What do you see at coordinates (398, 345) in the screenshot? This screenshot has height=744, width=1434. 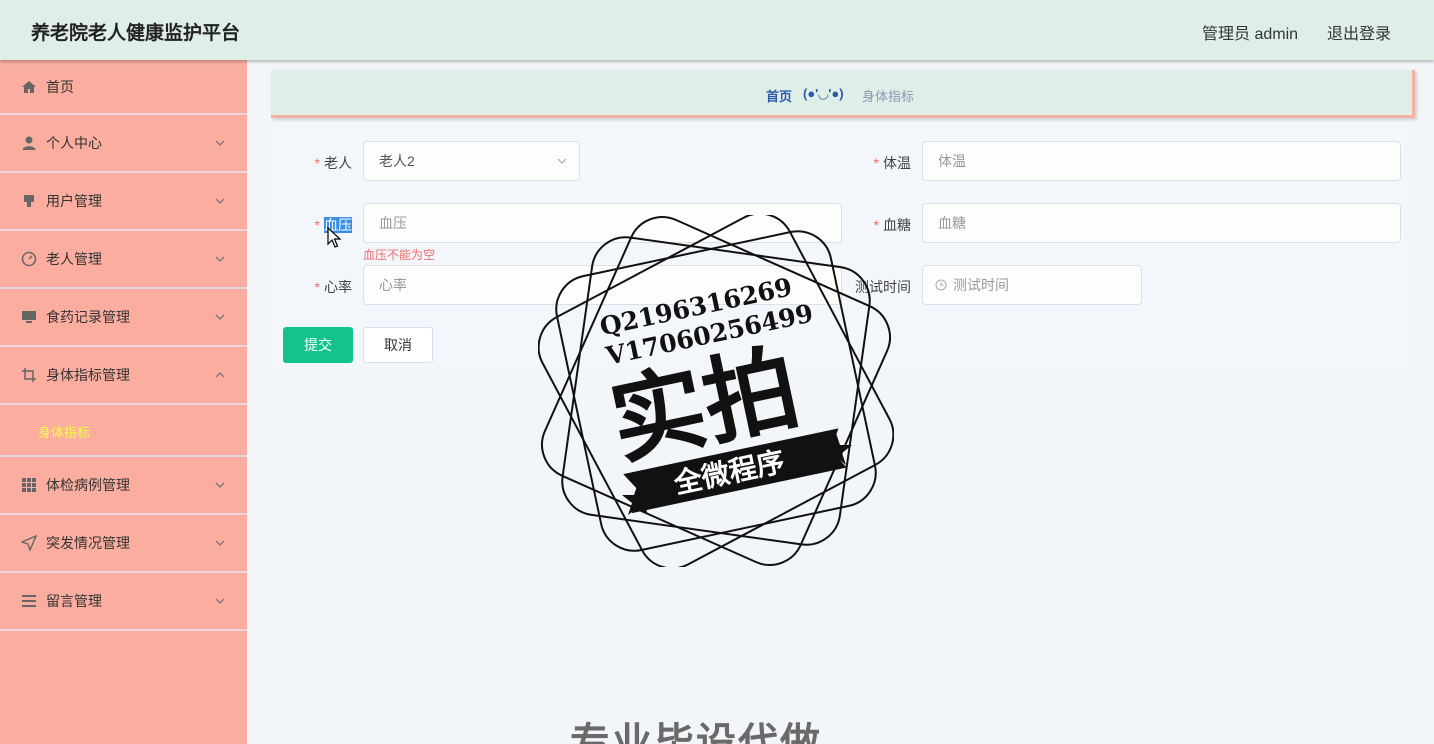 I see `cancel-button: 取消` at bounding box center [398, 345].